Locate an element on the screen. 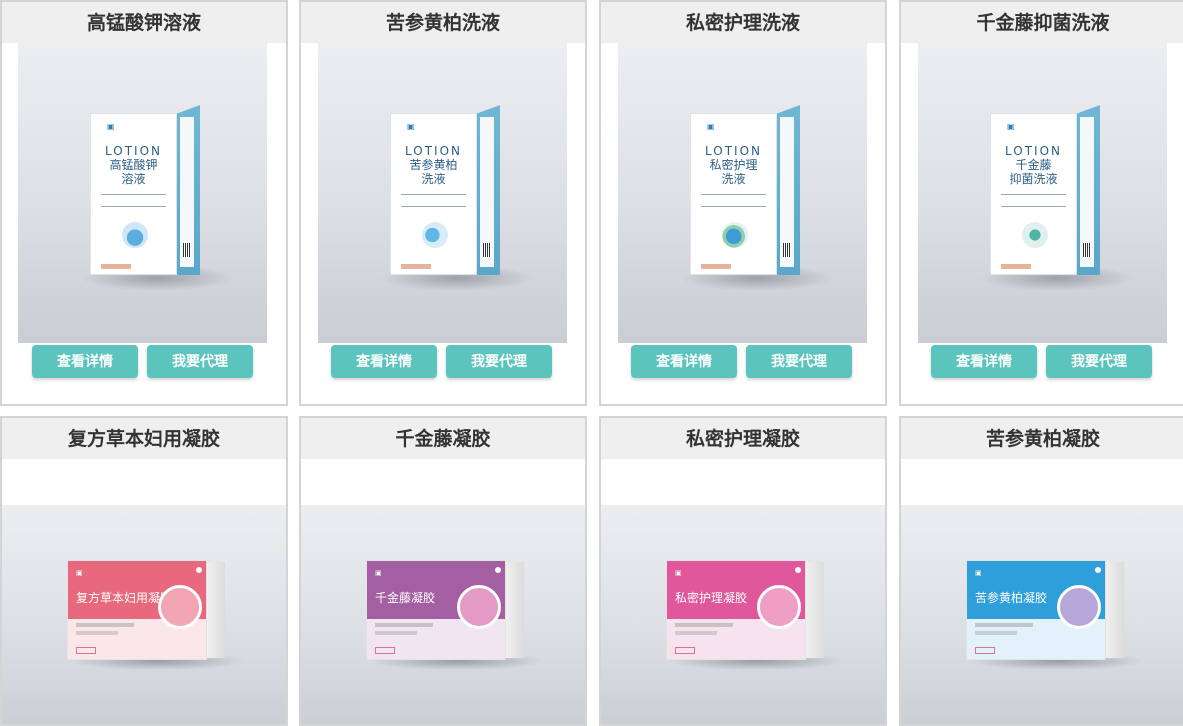 This screenshot has height=726, width=1183. leaf-icon is located at coordinates (435, 235).